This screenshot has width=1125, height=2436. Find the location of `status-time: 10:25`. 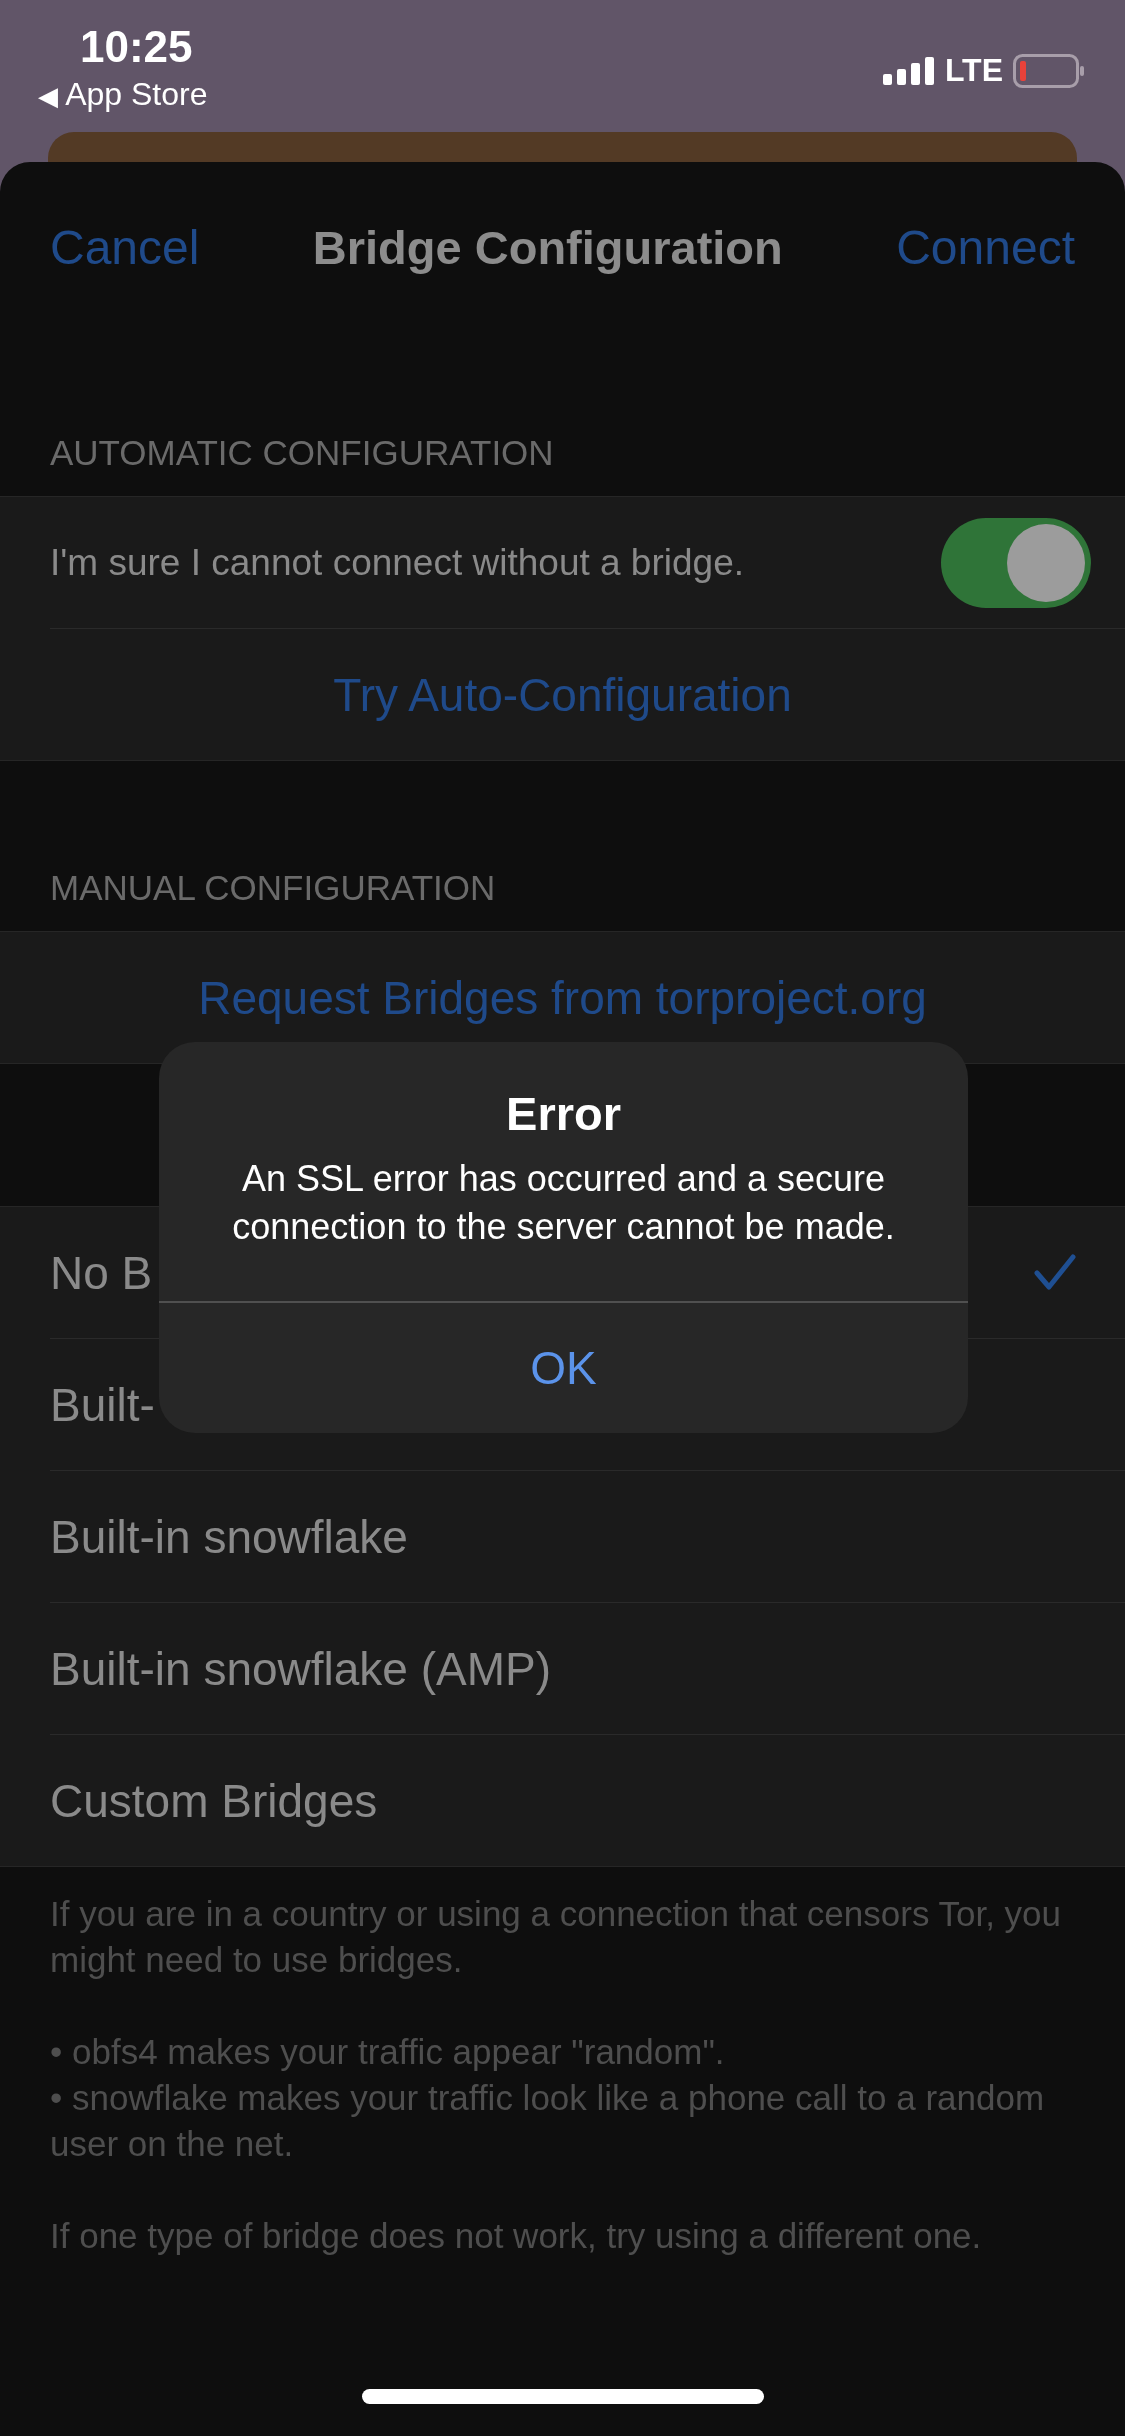

status-time: 10:25 is located at coordinates (136, 47).